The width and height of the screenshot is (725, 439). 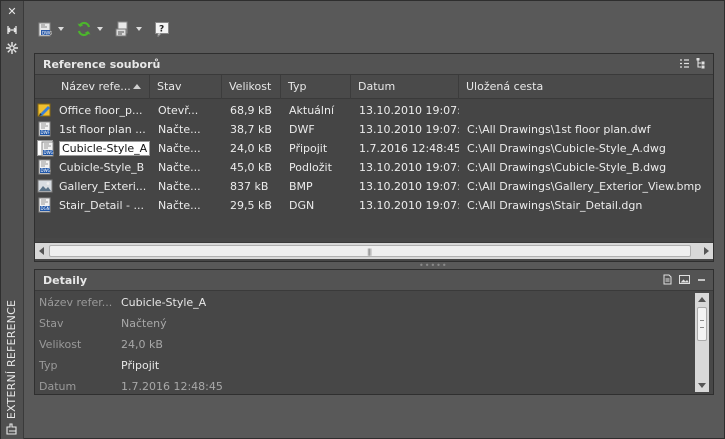 What do you see at coordinates (374, 265) in the screenshot?
I see `panel-splitter: •••••` at bounding box center [374, 265].